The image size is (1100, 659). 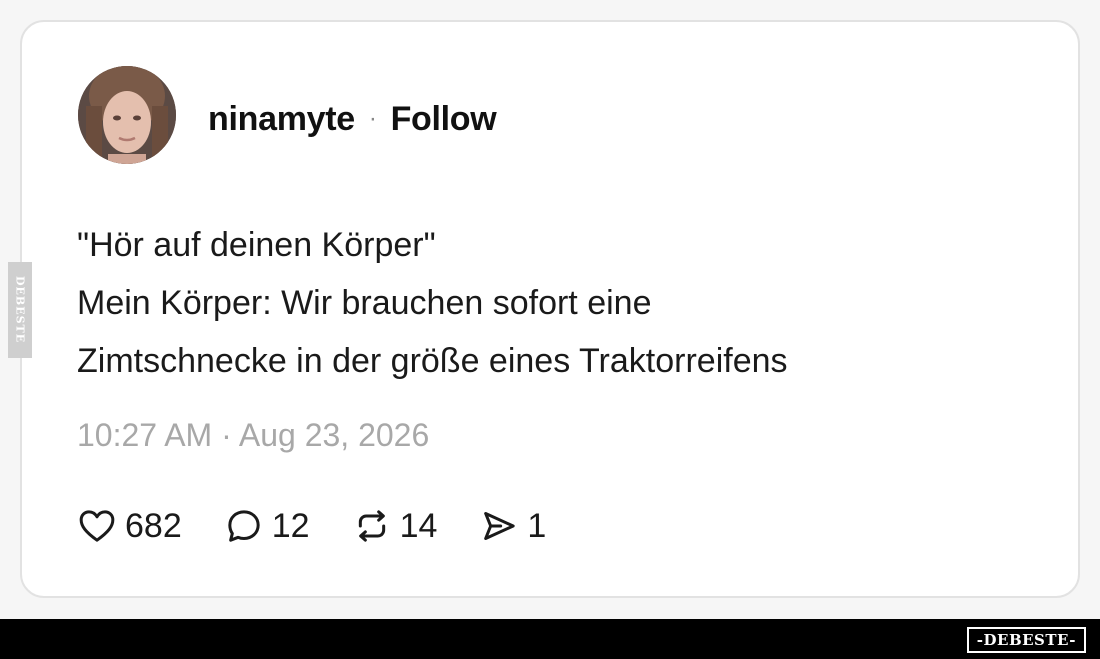 I want to click on send-icon, so click(x=500, y=526).